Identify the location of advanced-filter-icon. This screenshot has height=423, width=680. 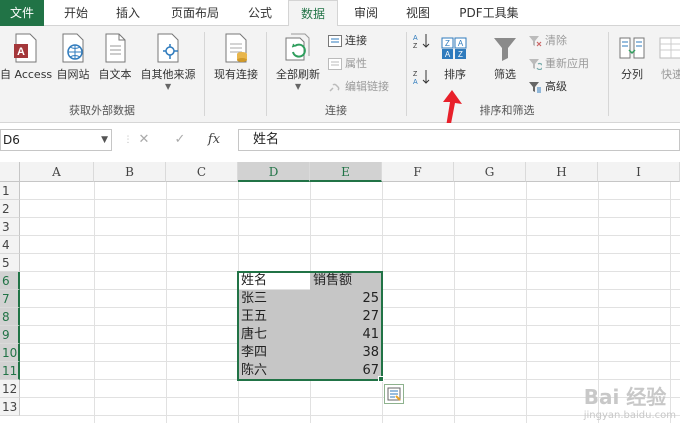
(535, 87).